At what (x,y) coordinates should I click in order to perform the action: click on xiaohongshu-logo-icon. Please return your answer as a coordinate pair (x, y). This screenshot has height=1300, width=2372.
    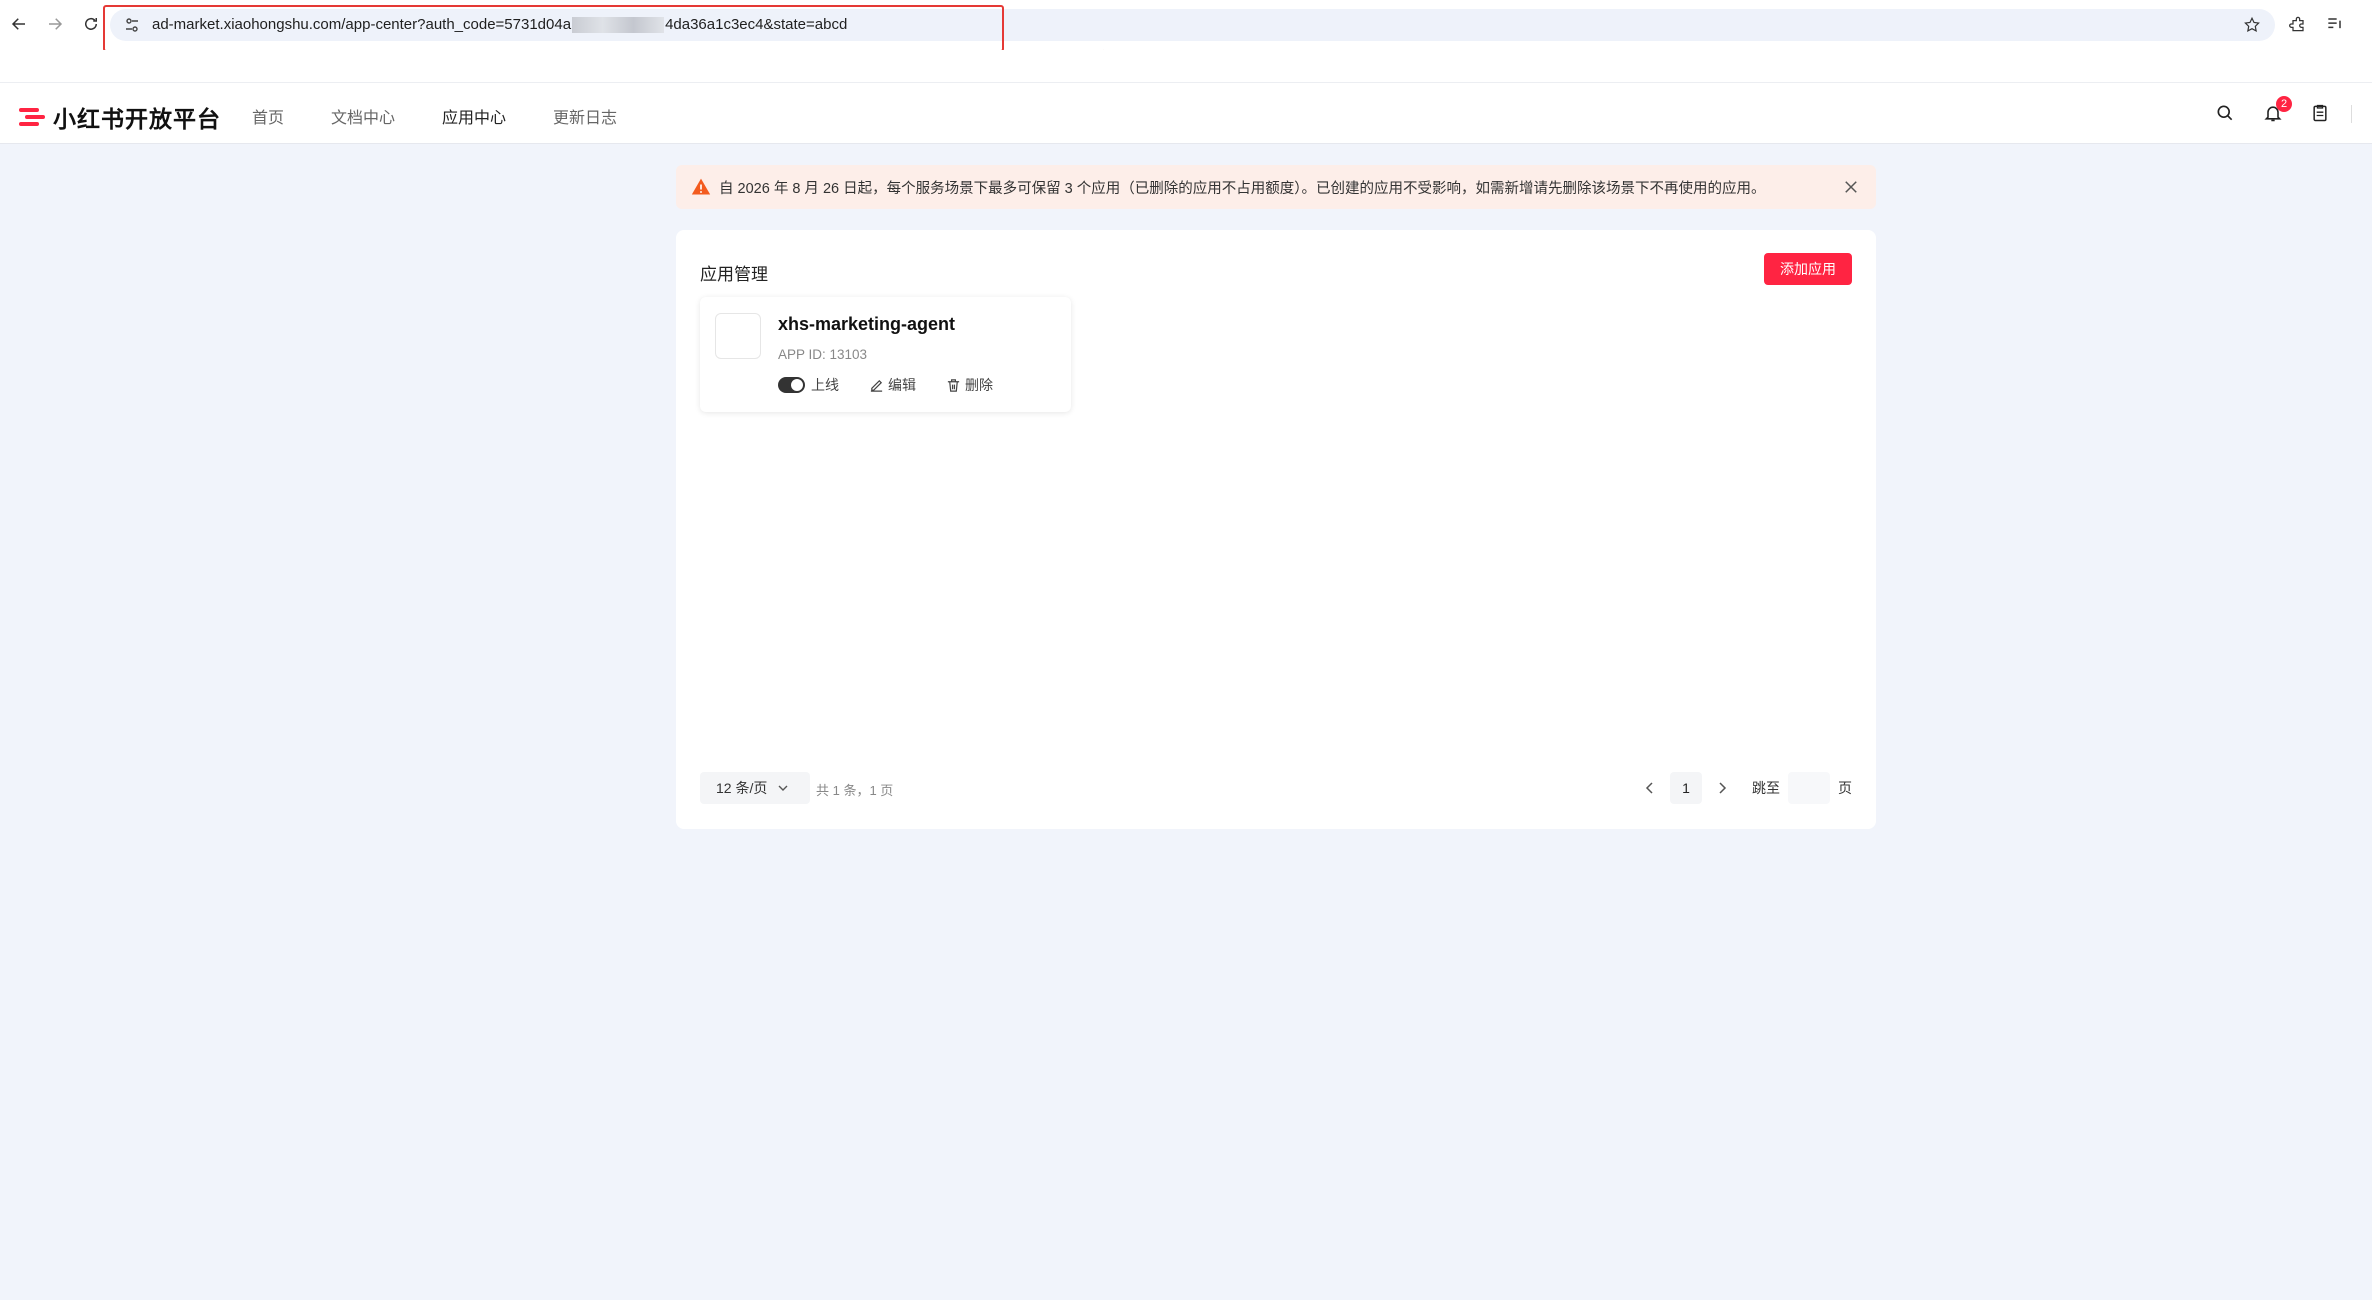
    Looking at the image, I should click on (32, 117).